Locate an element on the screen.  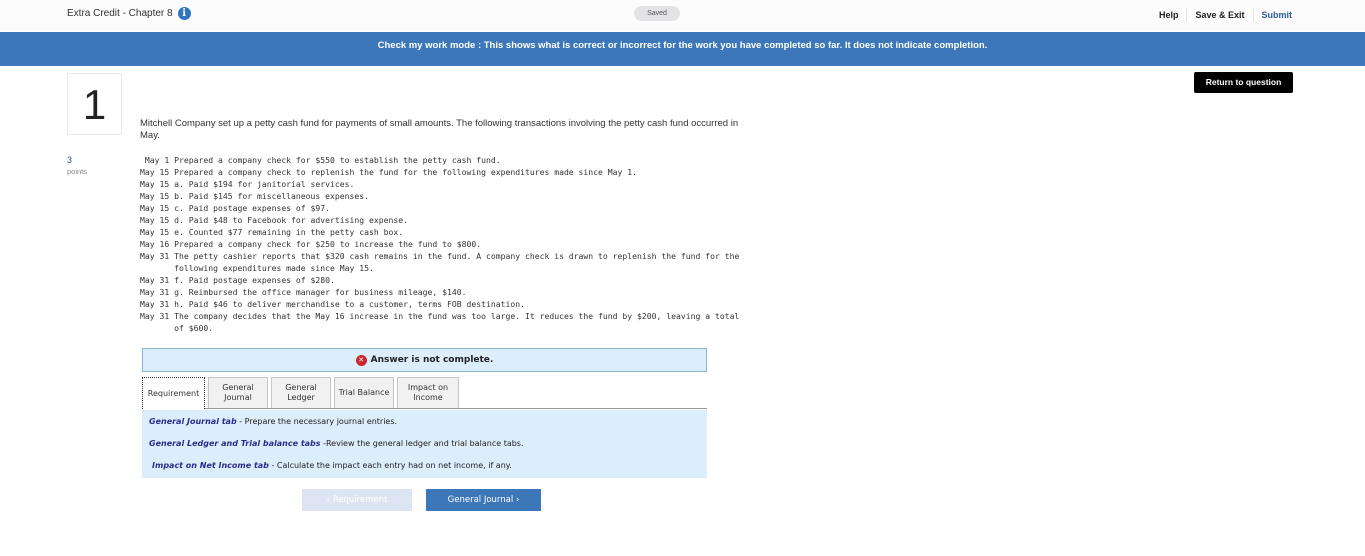
requirement-title: Impact on Net Income tab is located at coordinates (210, 465).